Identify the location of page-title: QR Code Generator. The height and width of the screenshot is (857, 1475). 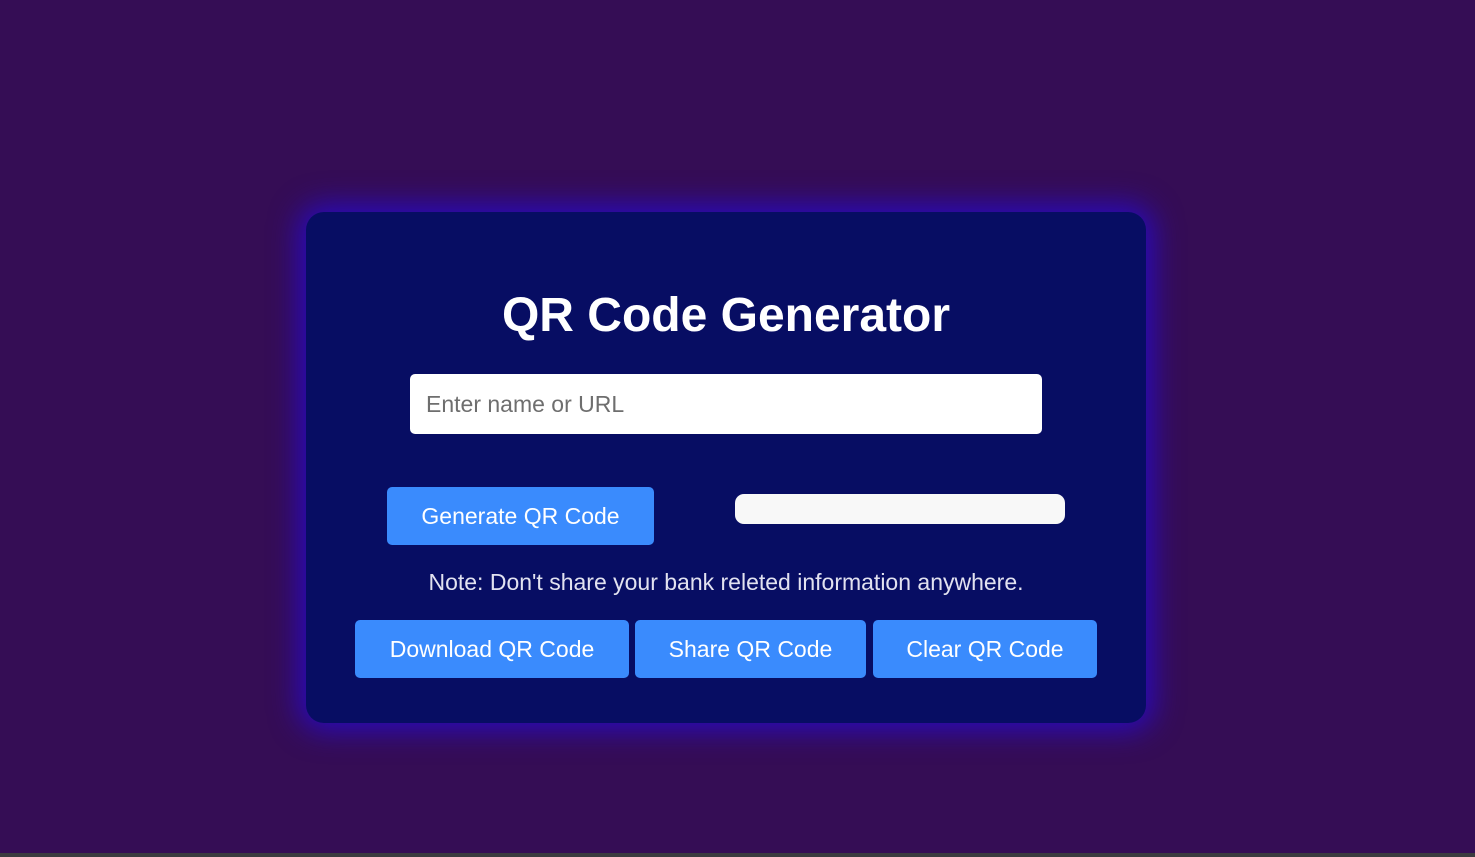
(726, 315).